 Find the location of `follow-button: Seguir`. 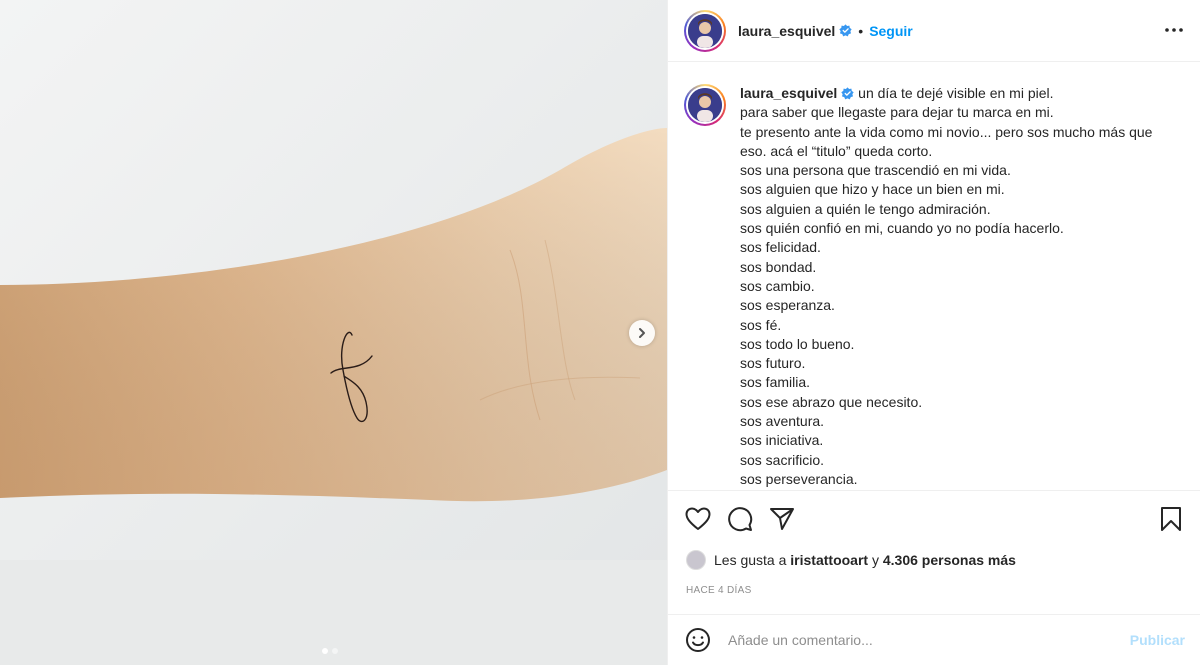

follow-button: Seguir is located at coordinates (891, 31).